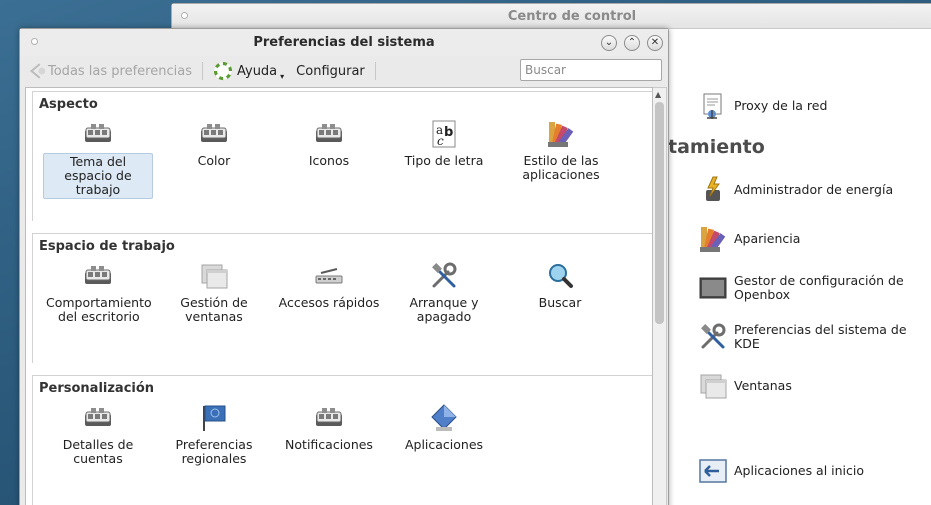  What do you see at coordinates (561, 167) in the screenshot?
I see `pref-label: Estilo de las aplicaciones` at bounding box center [561, 167].